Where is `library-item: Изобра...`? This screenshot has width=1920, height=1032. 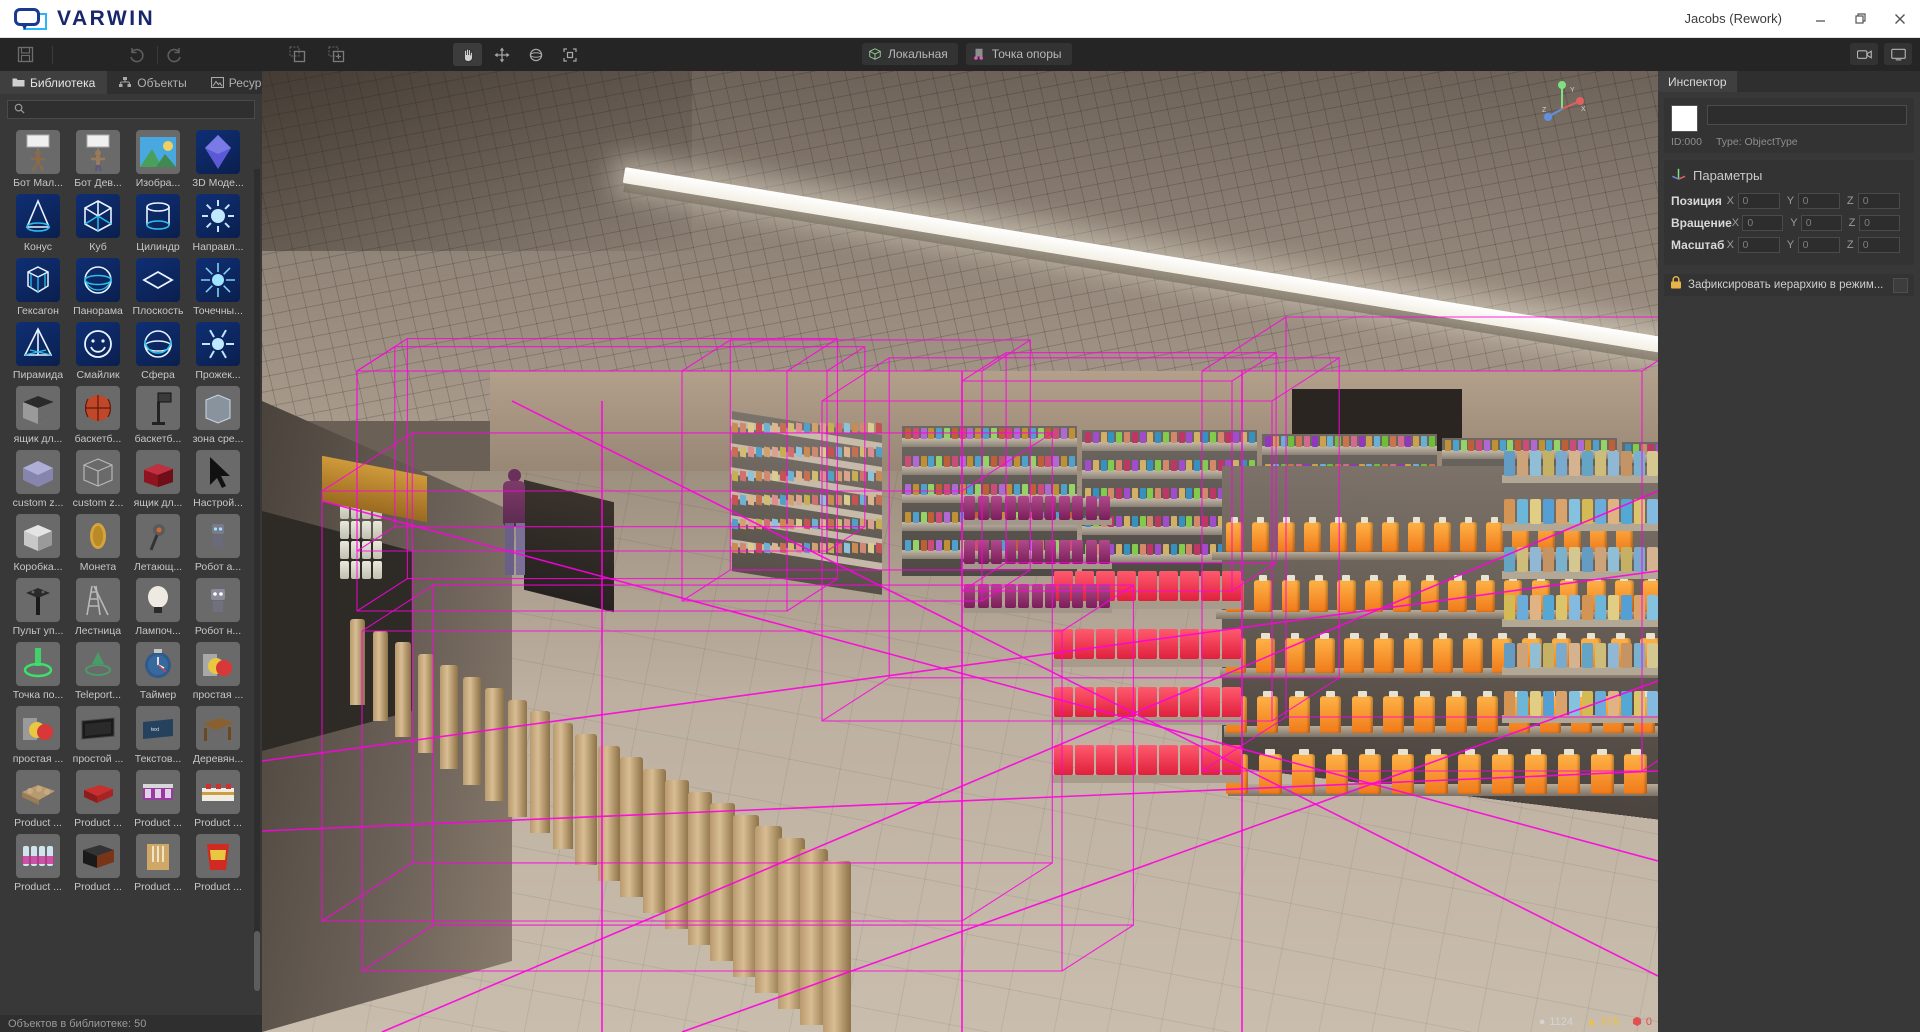 library-item: Изобра... is located at coordinates (158, 159).